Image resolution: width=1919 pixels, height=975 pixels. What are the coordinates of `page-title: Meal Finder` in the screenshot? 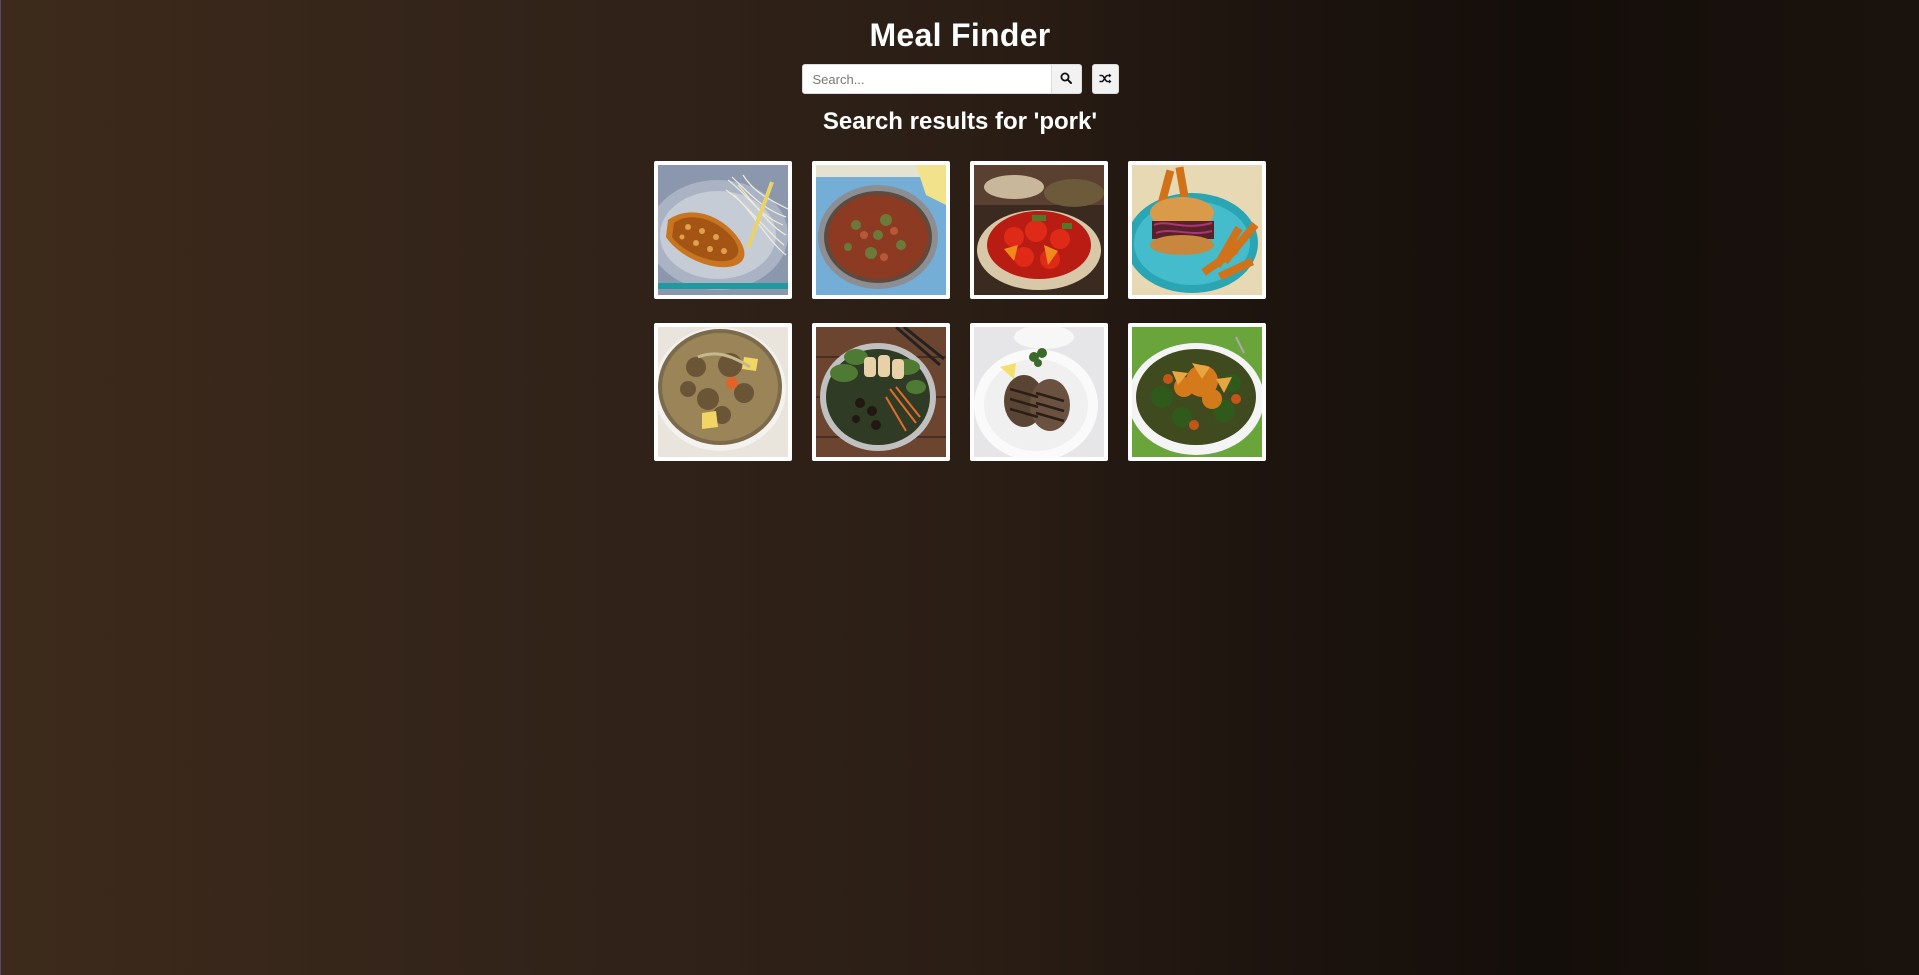 It's located at (960, 35).